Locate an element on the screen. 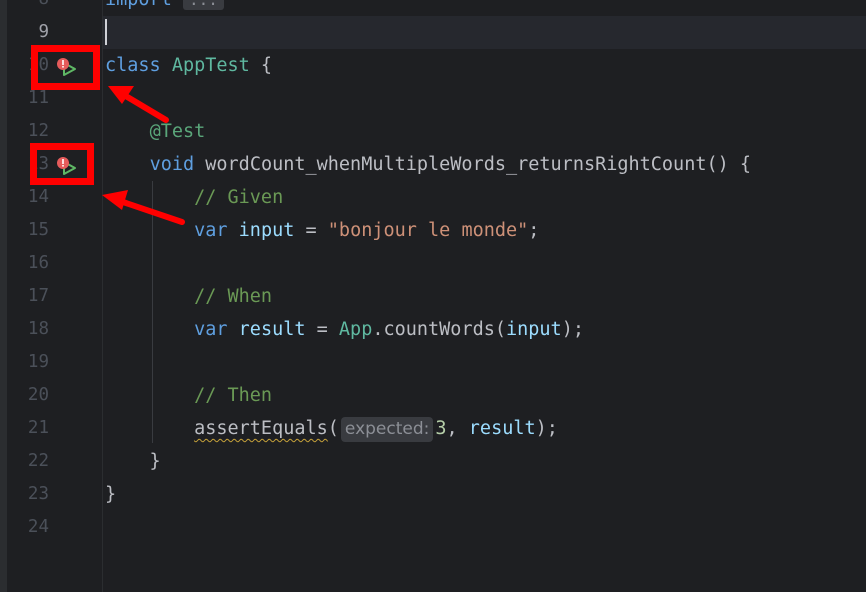  annotation-arrows is located at coordinates (143, 155).